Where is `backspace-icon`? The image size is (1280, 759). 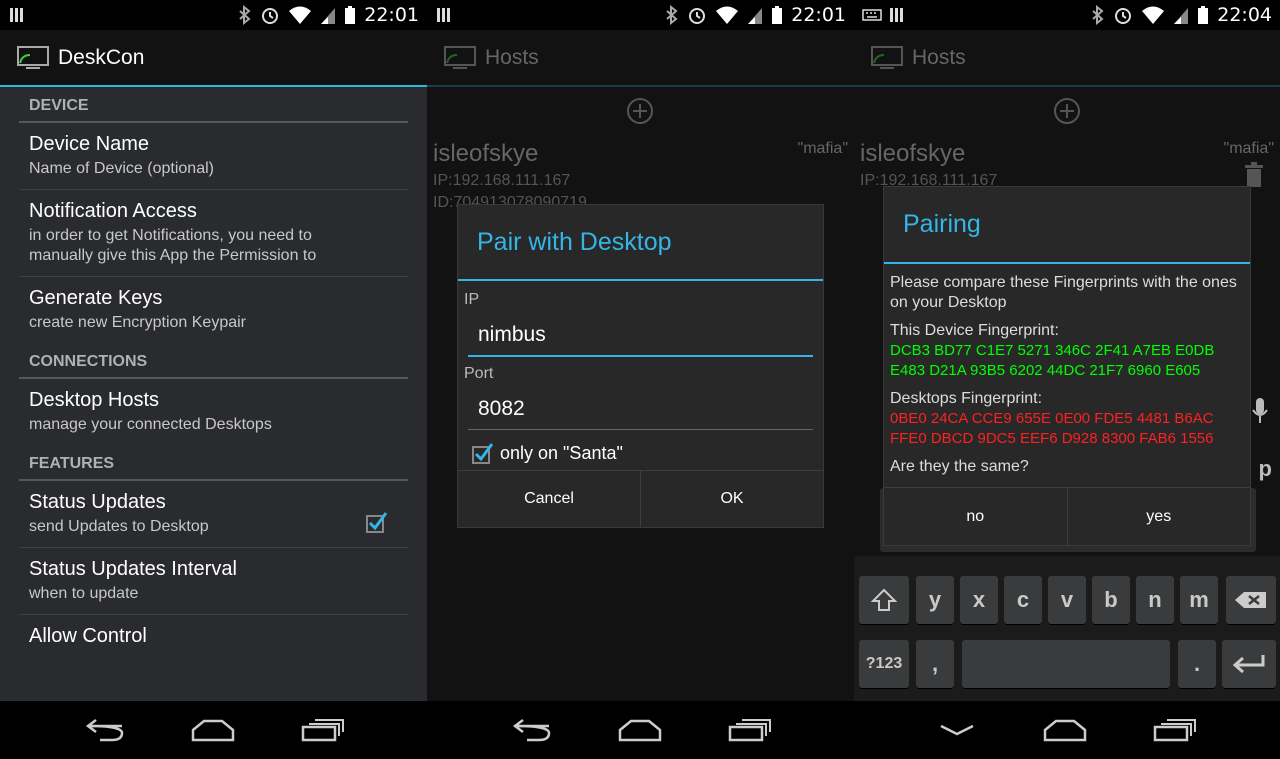 backspace-icon is located at coordinates (1250, 600).